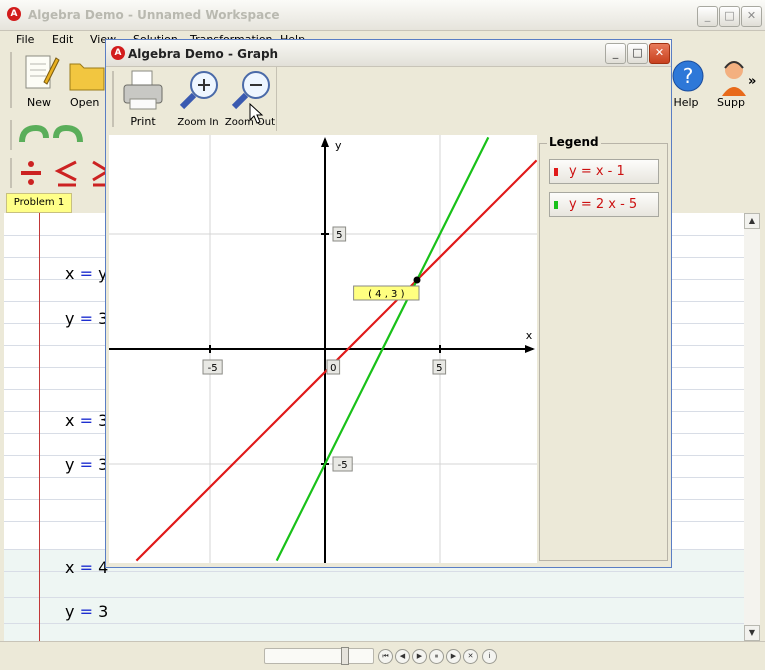 The width and height of the screenshot is (765, 670). What do you see at coordinates (39, 427) in the screenshot?
I see `margin-line` at bounding box center [39, 427].